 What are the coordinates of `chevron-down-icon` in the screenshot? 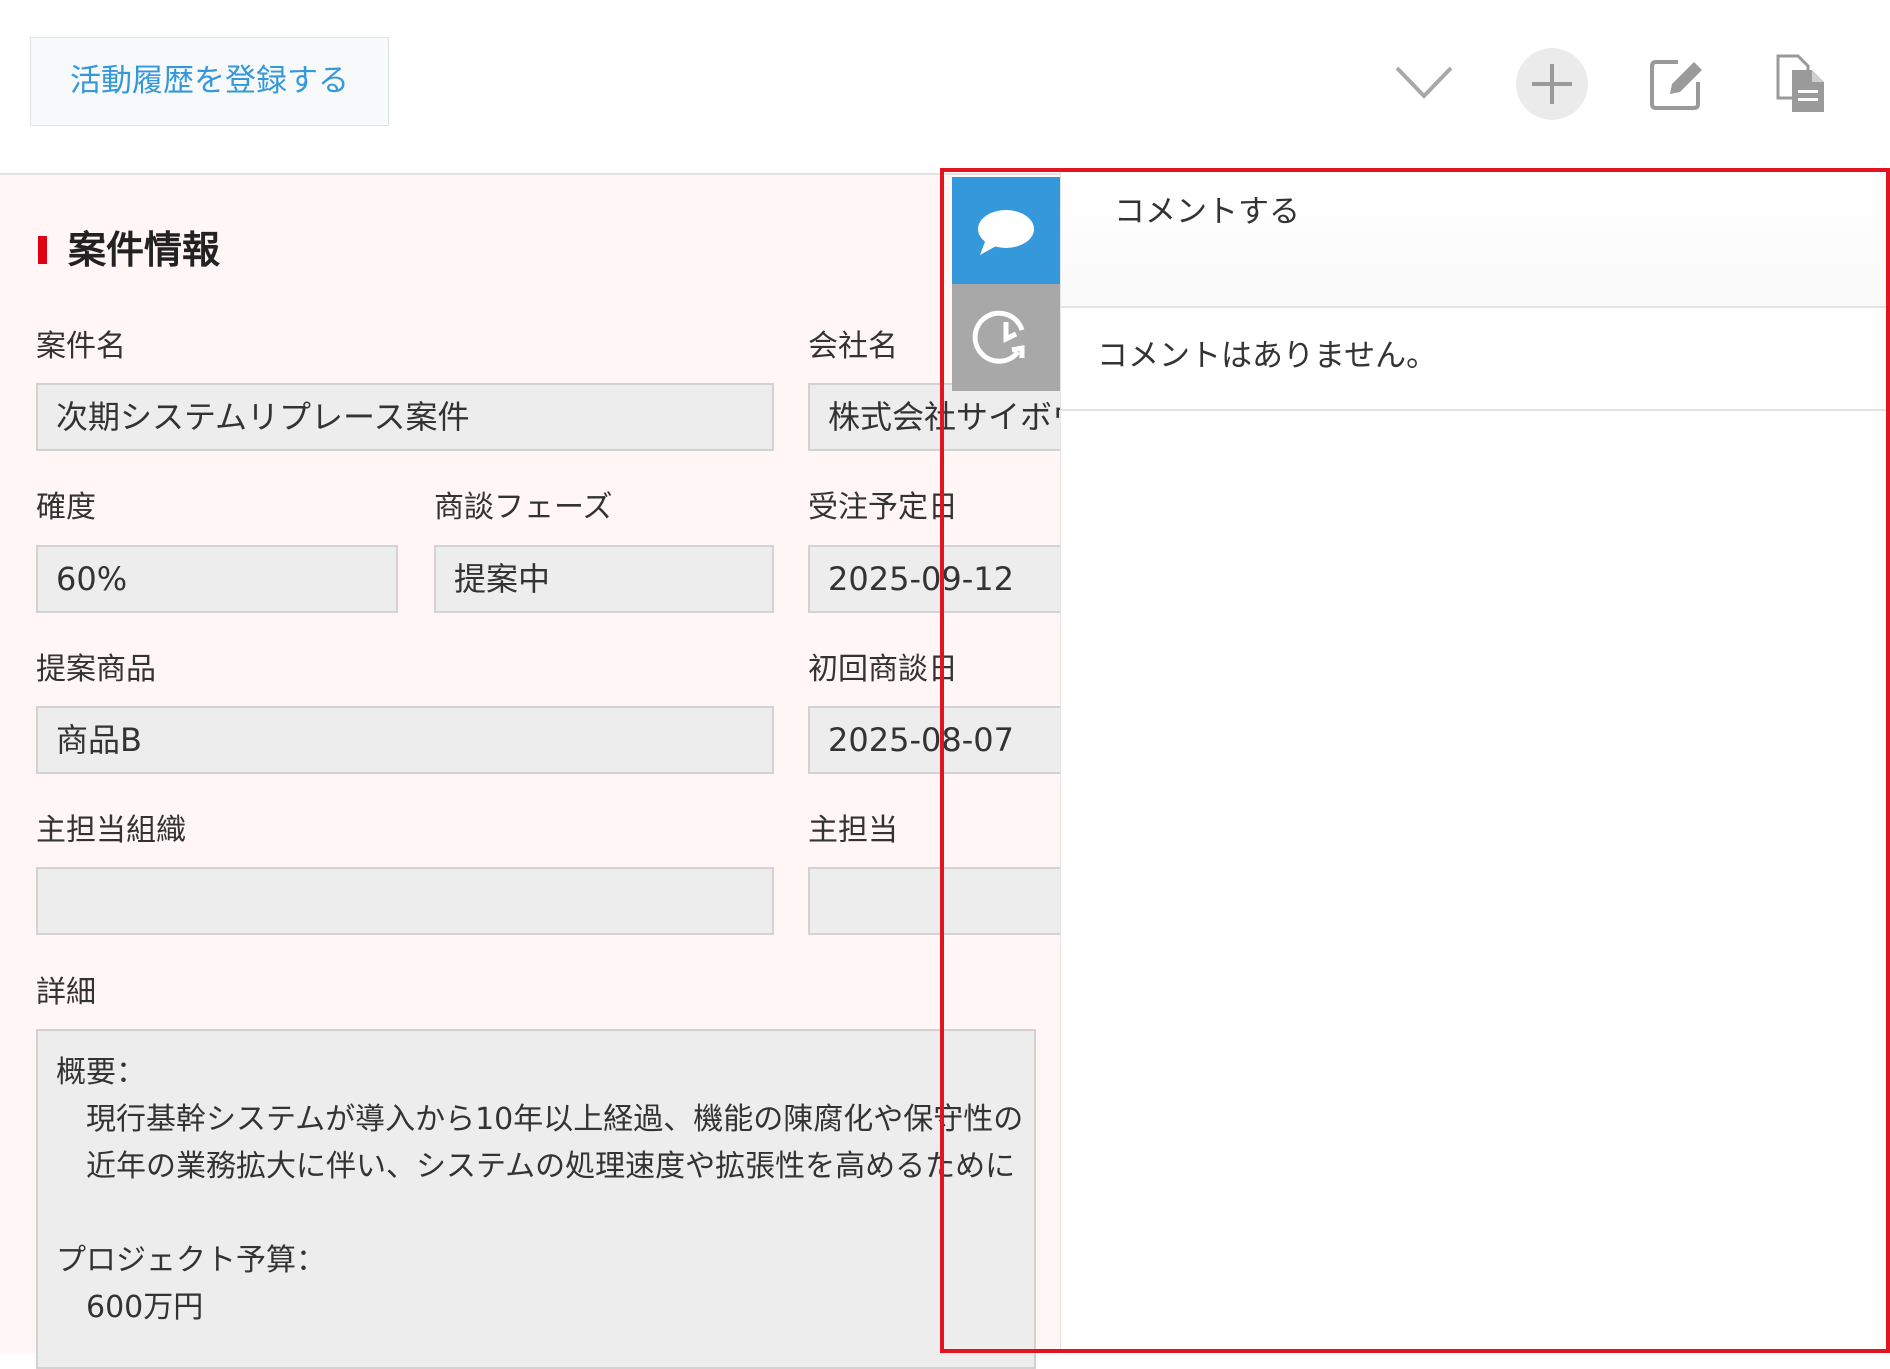 It's located at (1424, 83).